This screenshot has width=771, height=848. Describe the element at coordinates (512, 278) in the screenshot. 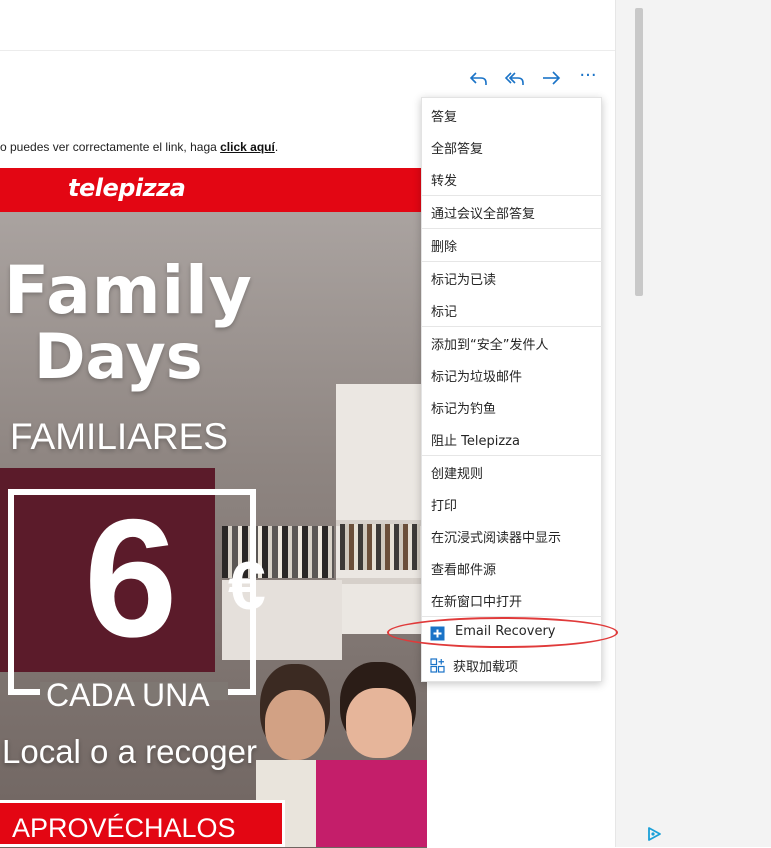

I see `menu-item-mark-read: 标记为已读` at that location.